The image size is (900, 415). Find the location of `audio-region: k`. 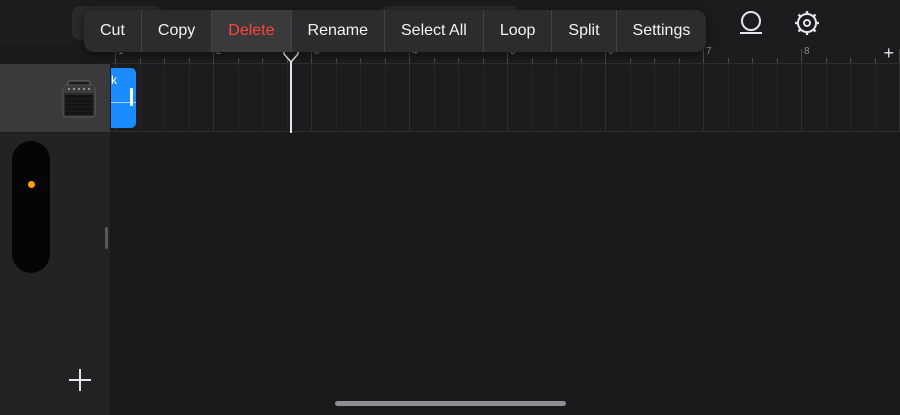

audio-region: k is located at coordinates (123, 98).